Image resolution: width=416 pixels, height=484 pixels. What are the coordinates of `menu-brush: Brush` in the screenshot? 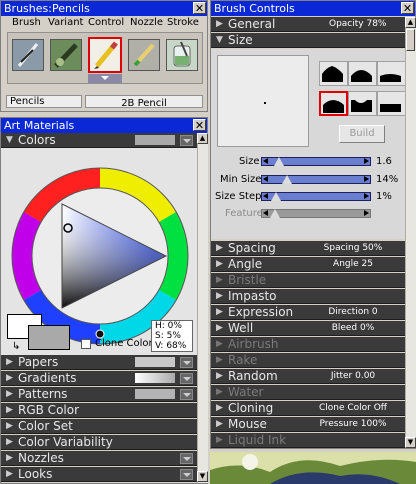 It's located at (26, 22).